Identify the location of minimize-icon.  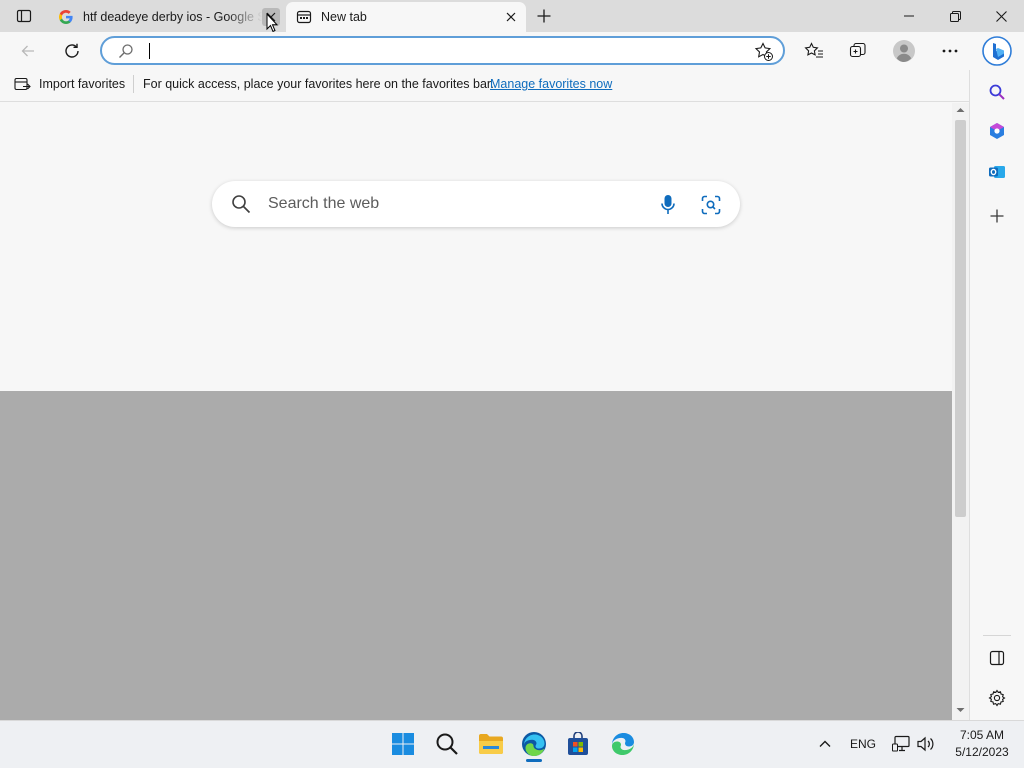
(909, 16).